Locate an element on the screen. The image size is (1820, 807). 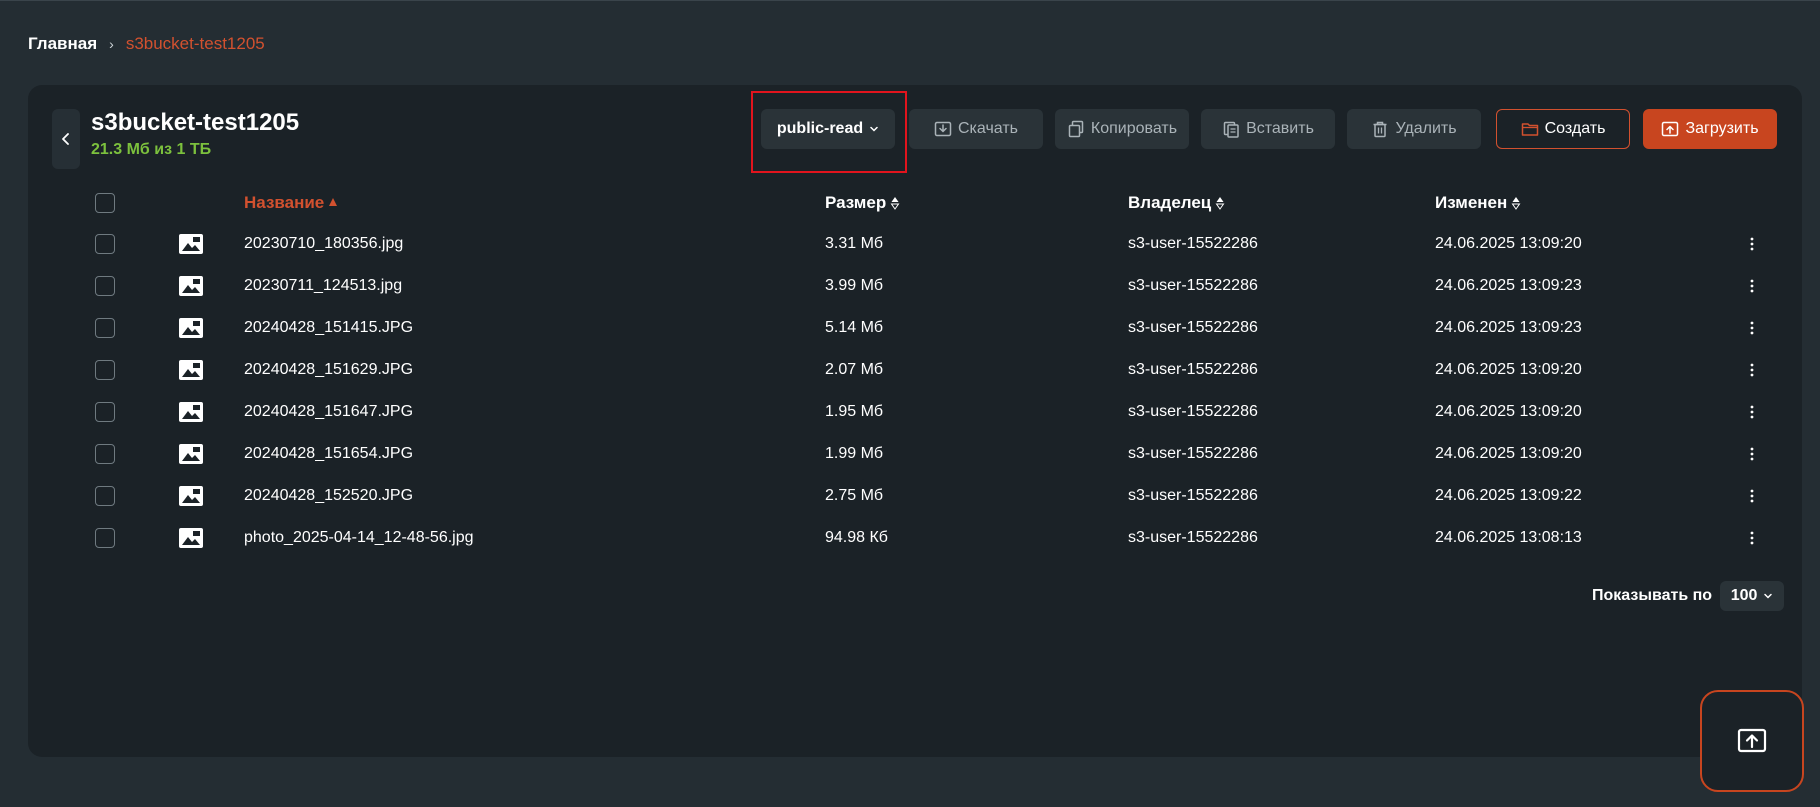
top-divider is located at coordinates (910, 0).